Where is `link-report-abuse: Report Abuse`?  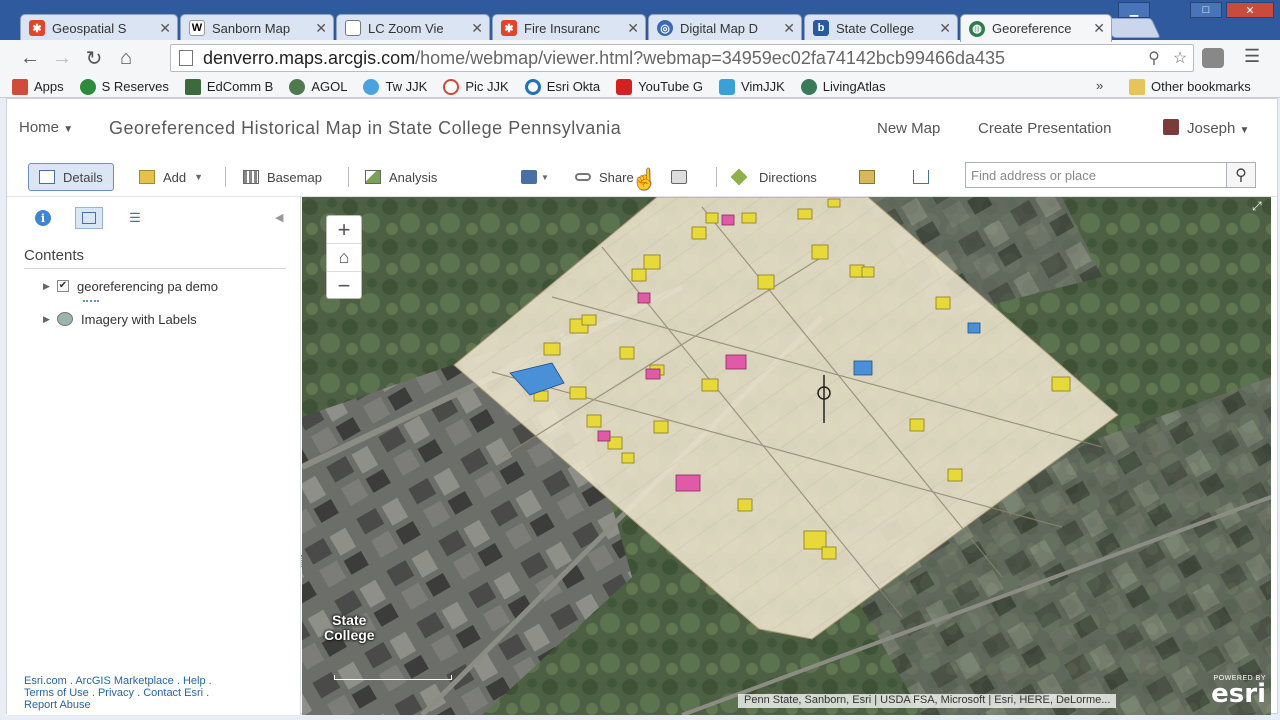 link-report-abuse: Report Abuse is located at coordinates (57, 705).